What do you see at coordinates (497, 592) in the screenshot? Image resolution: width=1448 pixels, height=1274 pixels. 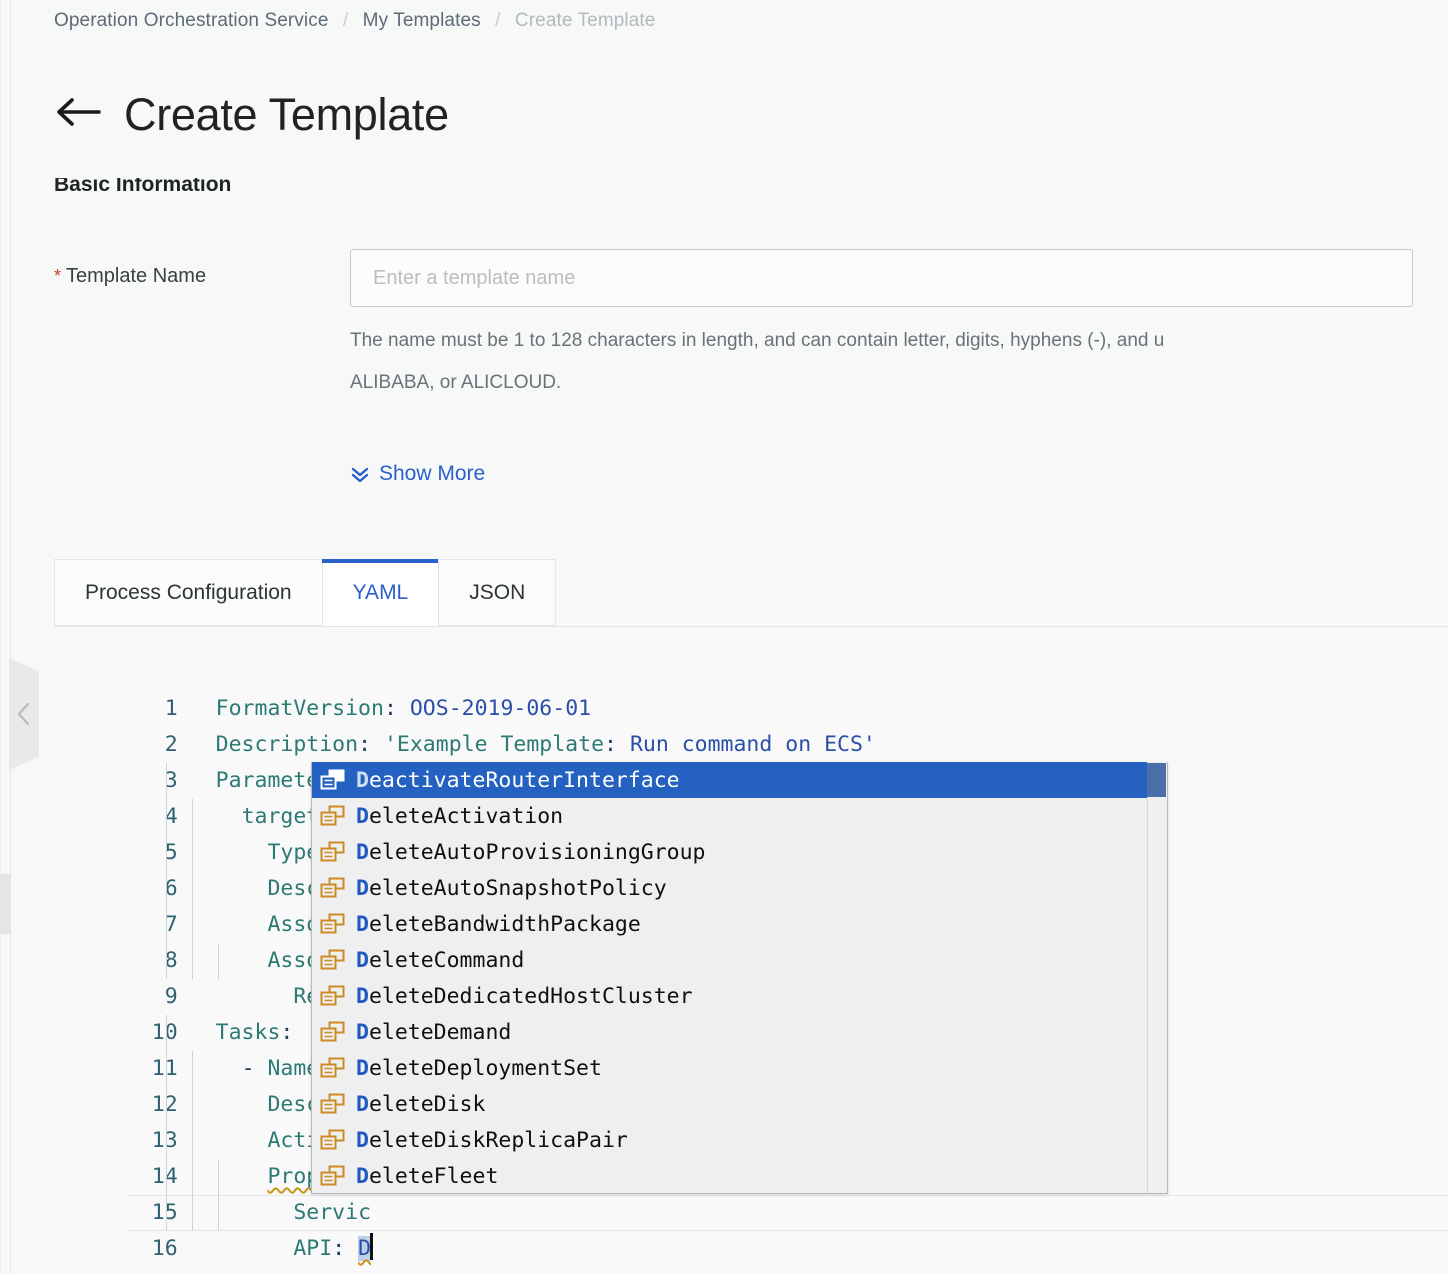 I see `tab-json: JSON` at bounding box center [497, 592].